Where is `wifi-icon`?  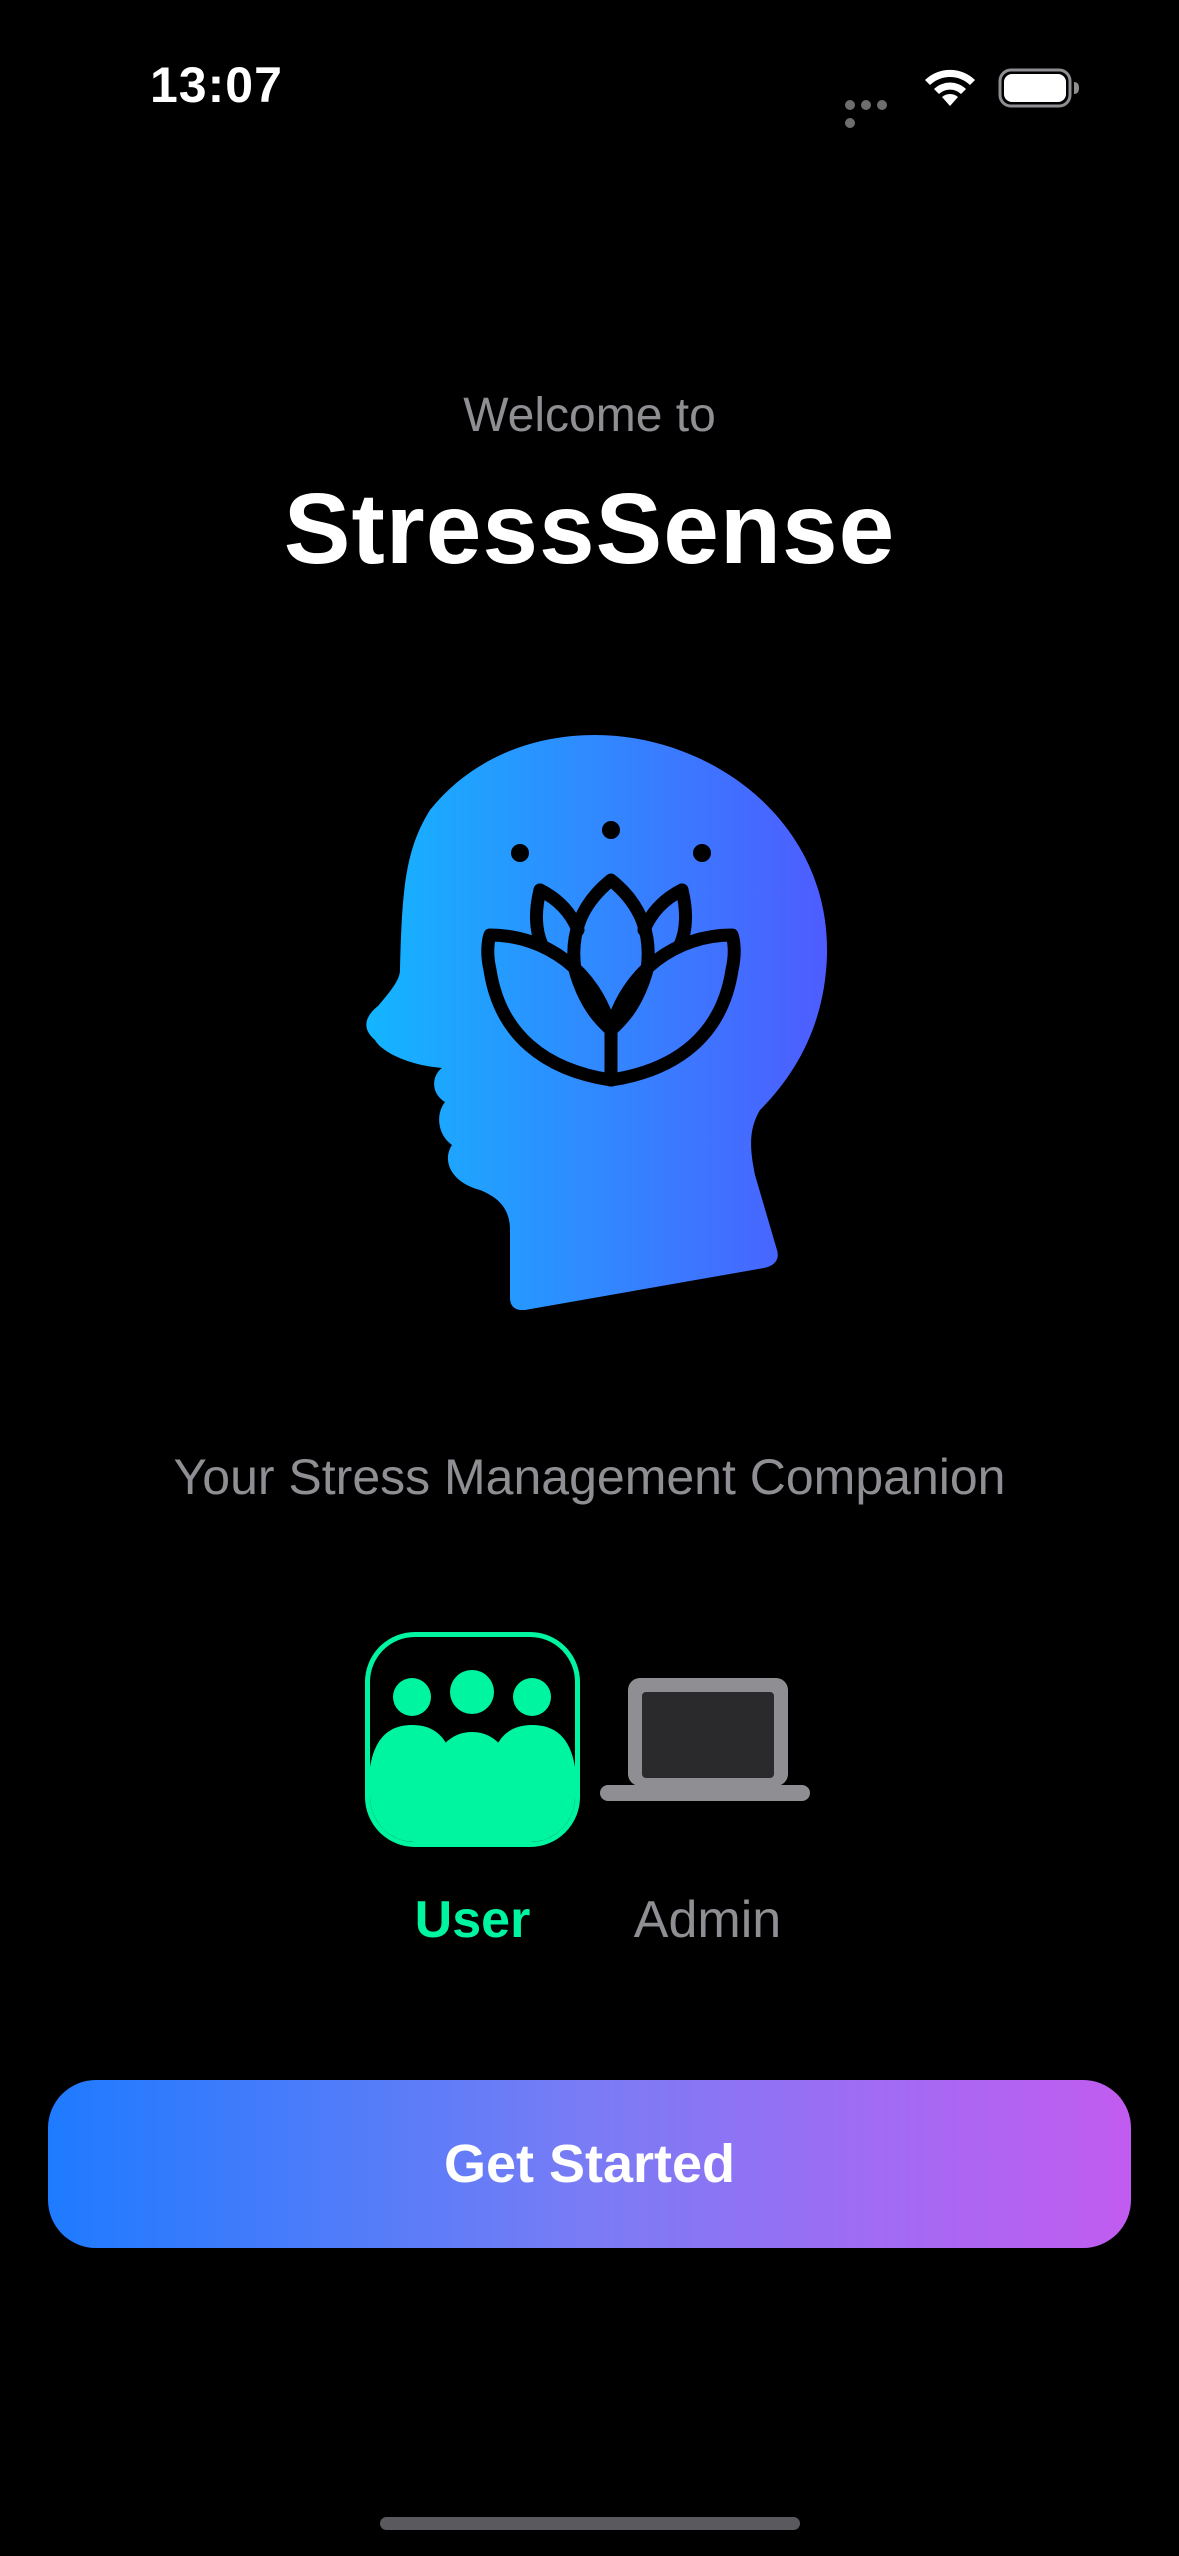
wifi-icon is located at coordinates (950, 87).